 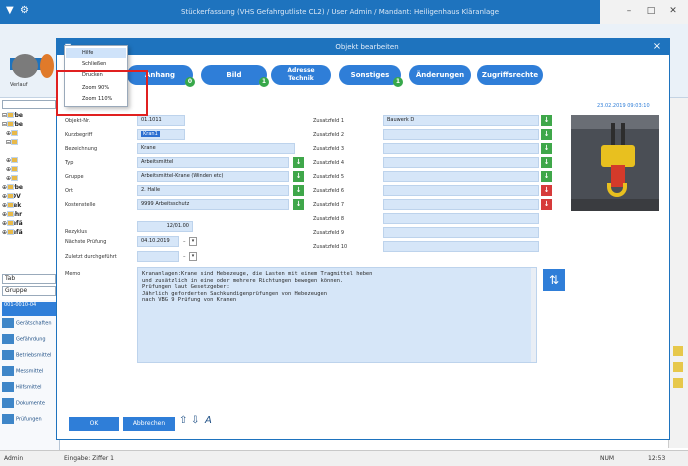 I want to click on minimize-icon: –, so click(x=629, y=11).